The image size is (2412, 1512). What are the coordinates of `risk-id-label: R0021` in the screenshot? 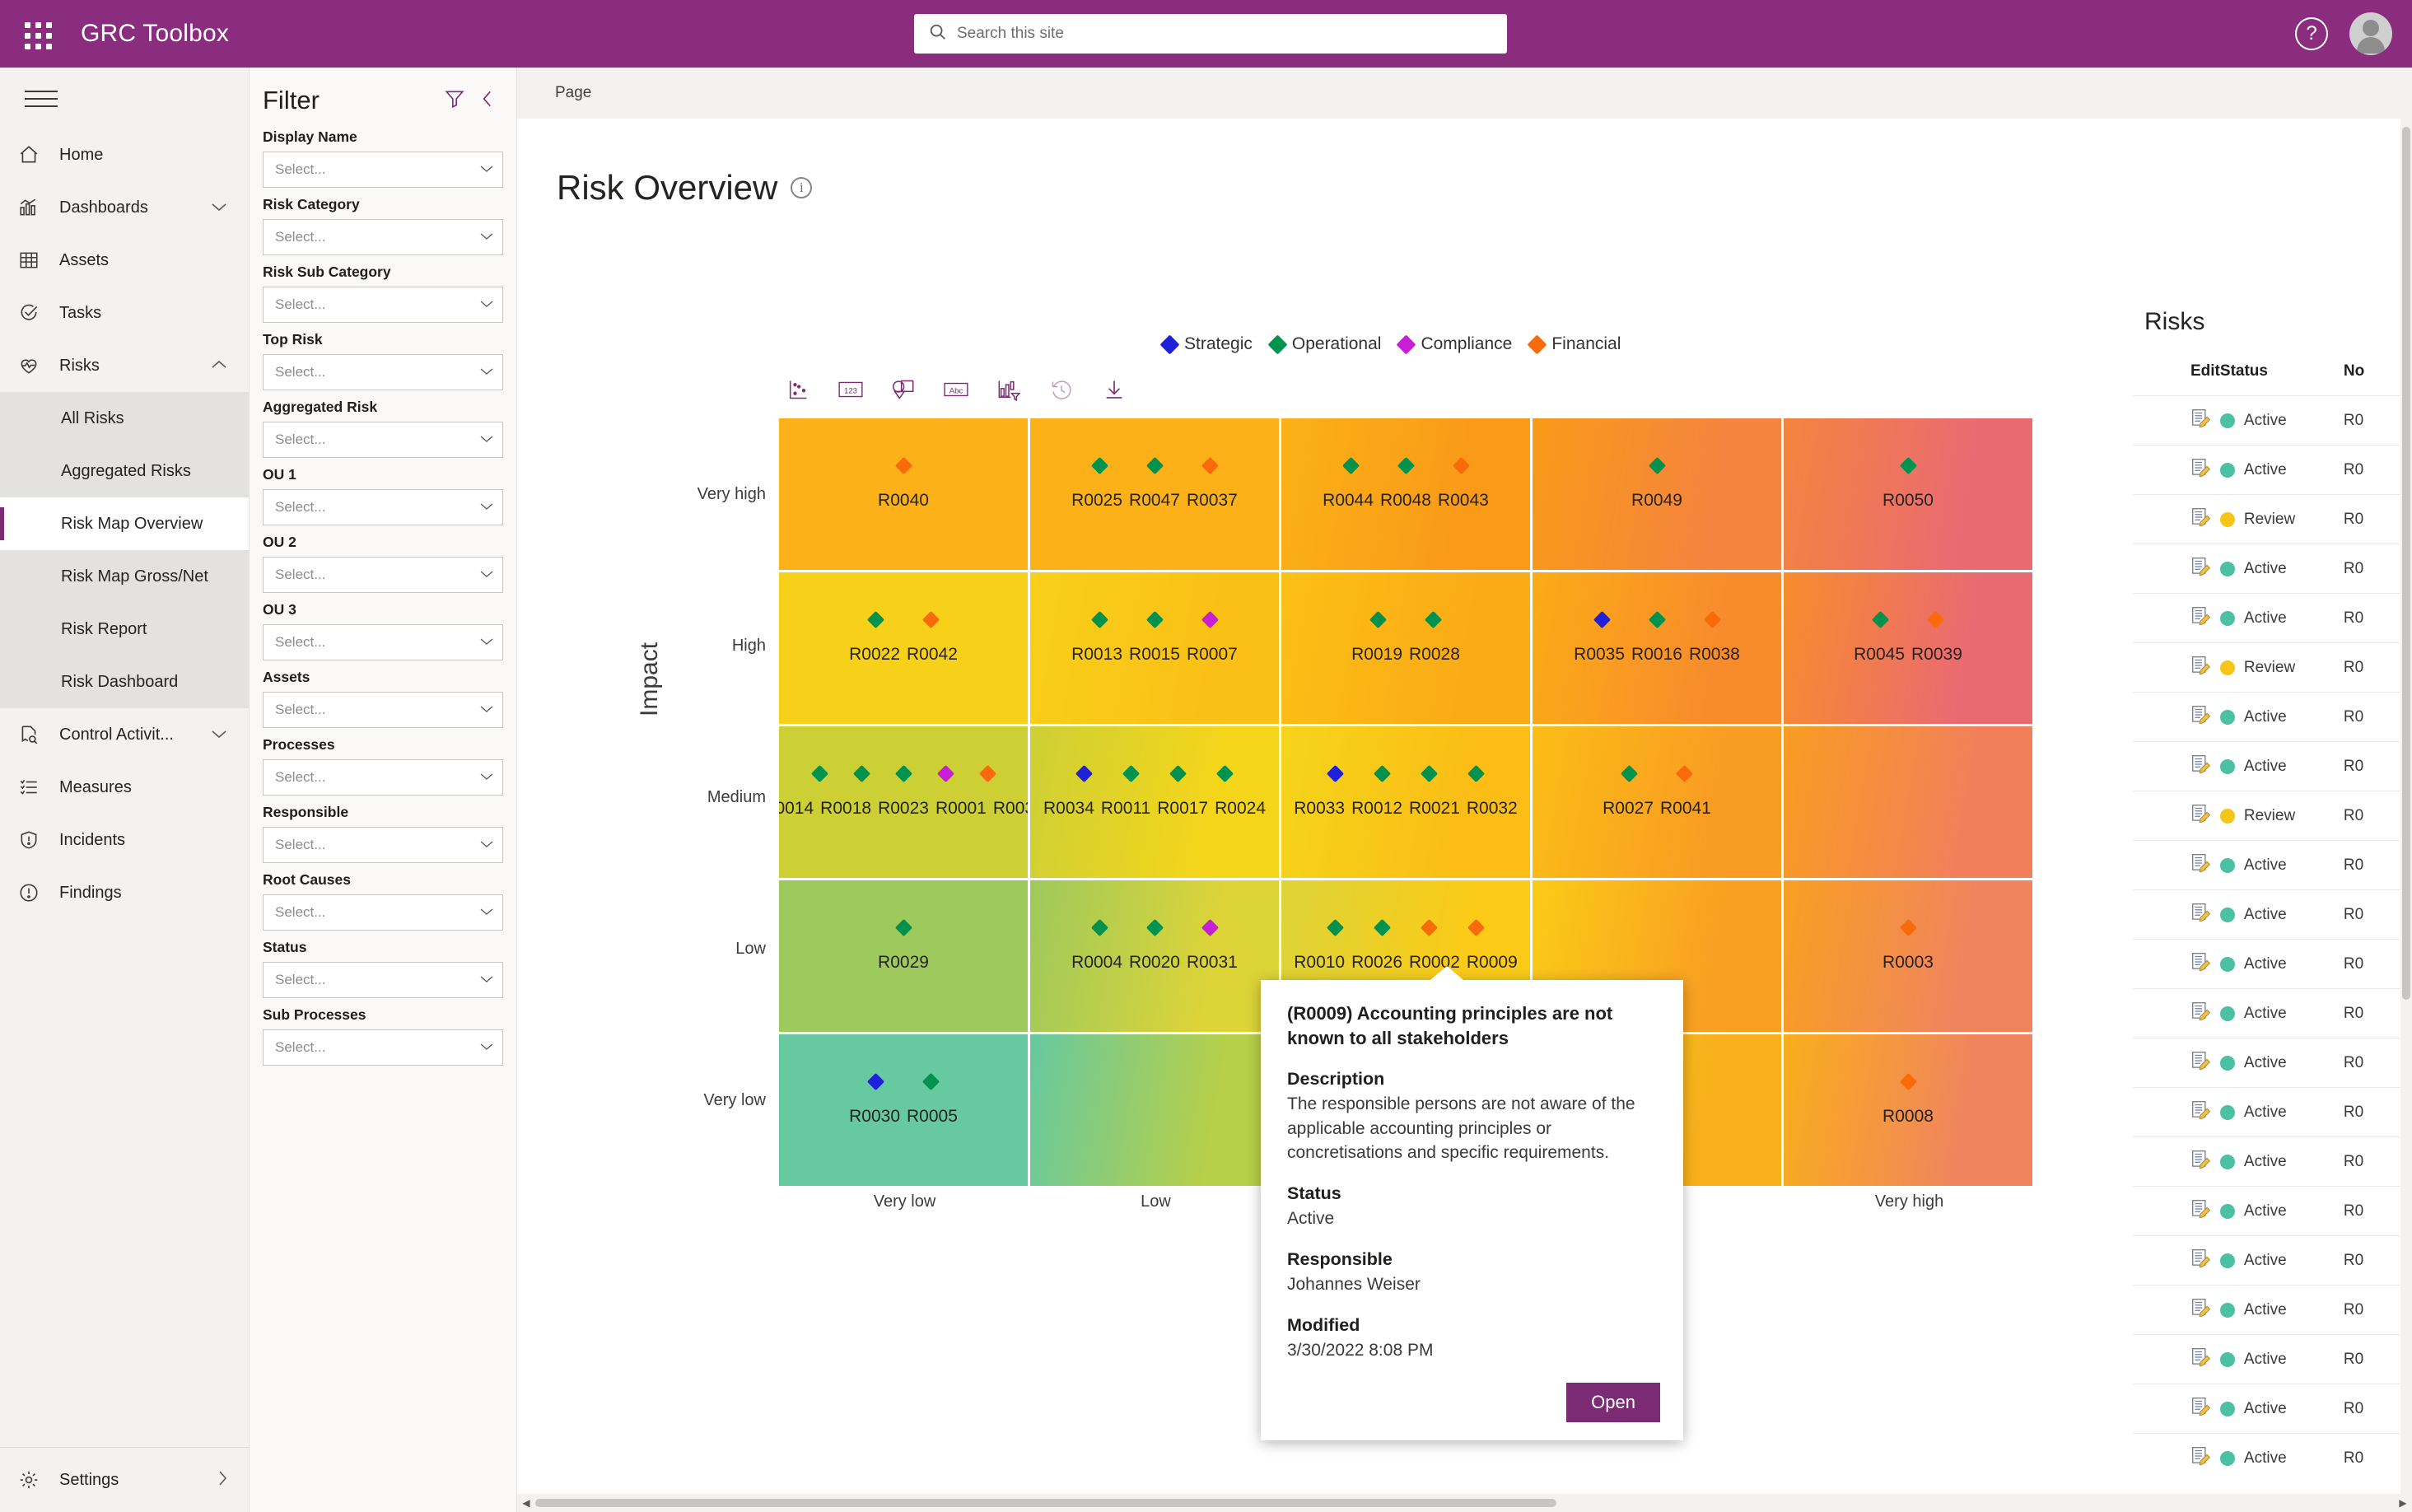 It's located at (1435, 809).